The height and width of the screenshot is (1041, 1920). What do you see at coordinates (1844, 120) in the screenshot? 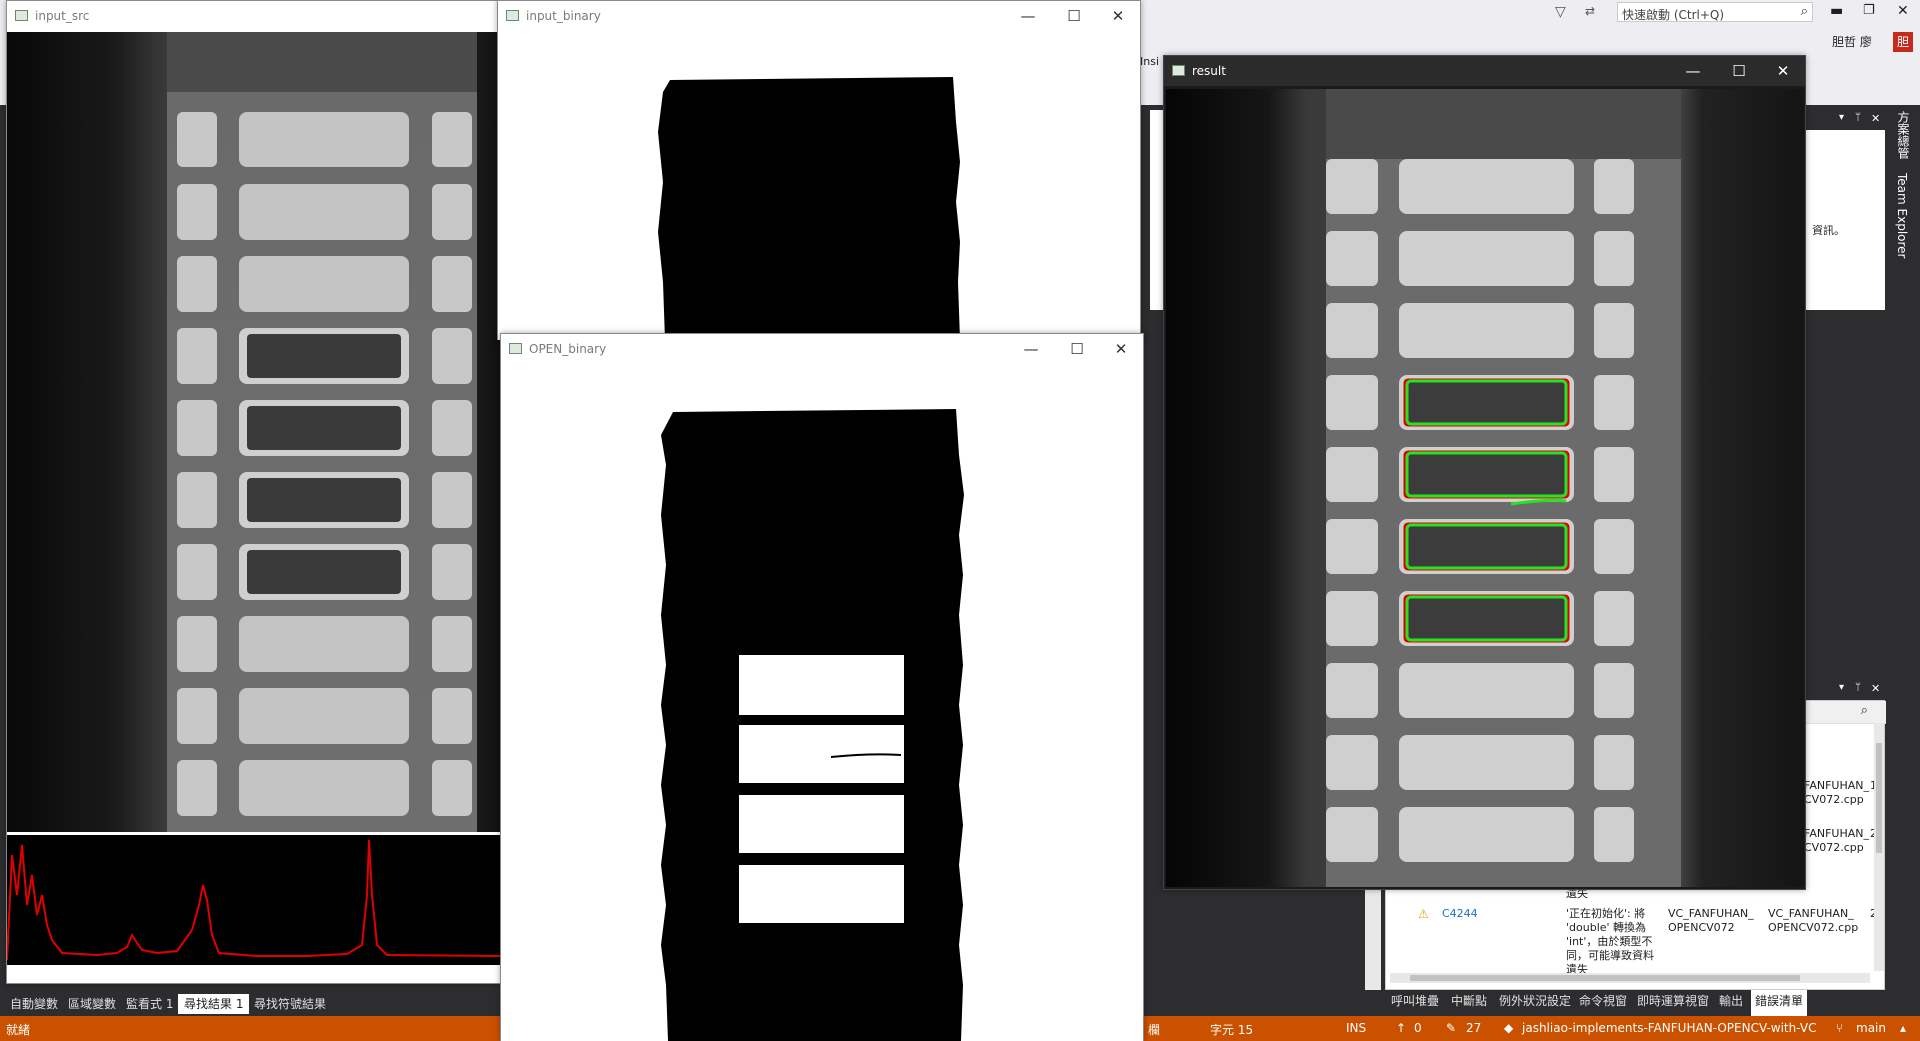
I see `solution-panel-header: ▾ ᛘ ✕` at bounding box center [1844, 120].